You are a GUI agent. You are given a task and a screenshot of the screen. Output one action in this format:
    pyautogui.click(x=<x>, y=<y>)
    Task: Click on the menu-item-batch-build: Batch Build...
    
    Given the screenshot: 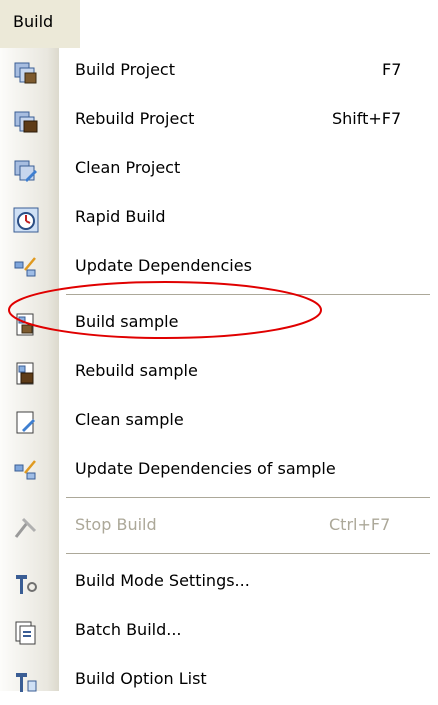 What is the action you would take?
    pyautogui.click(x=219, y=632)
    